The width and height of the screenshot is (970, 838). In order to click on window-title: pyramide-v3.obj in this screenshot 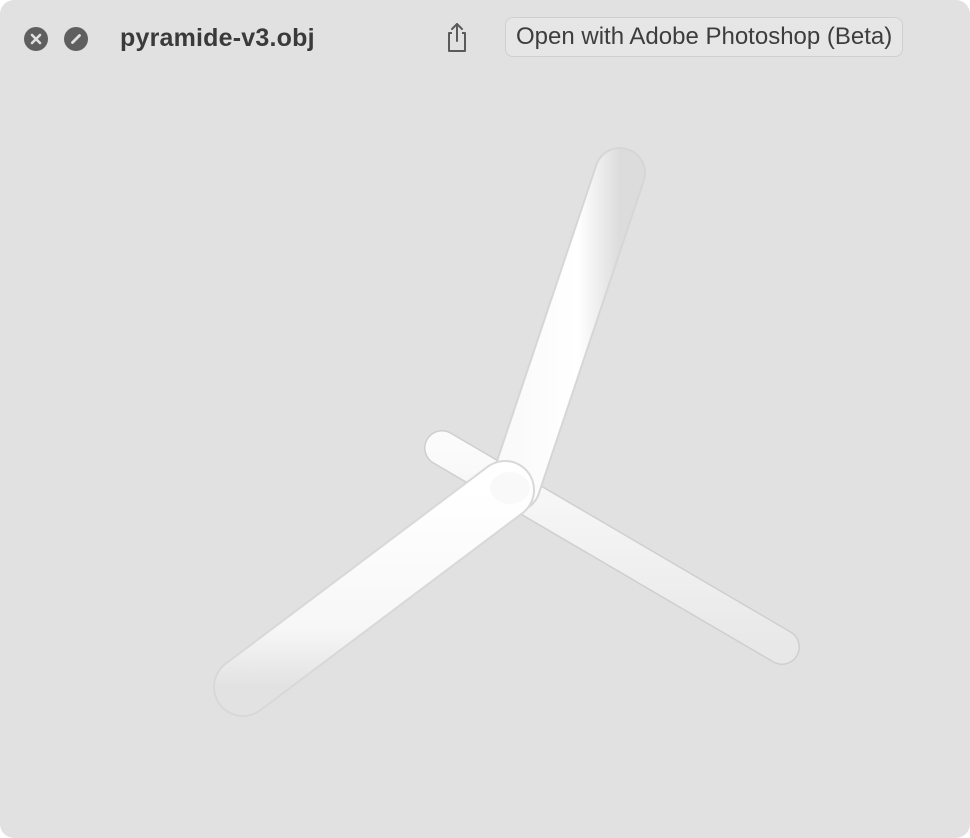, I will do `click(217, 38)`.